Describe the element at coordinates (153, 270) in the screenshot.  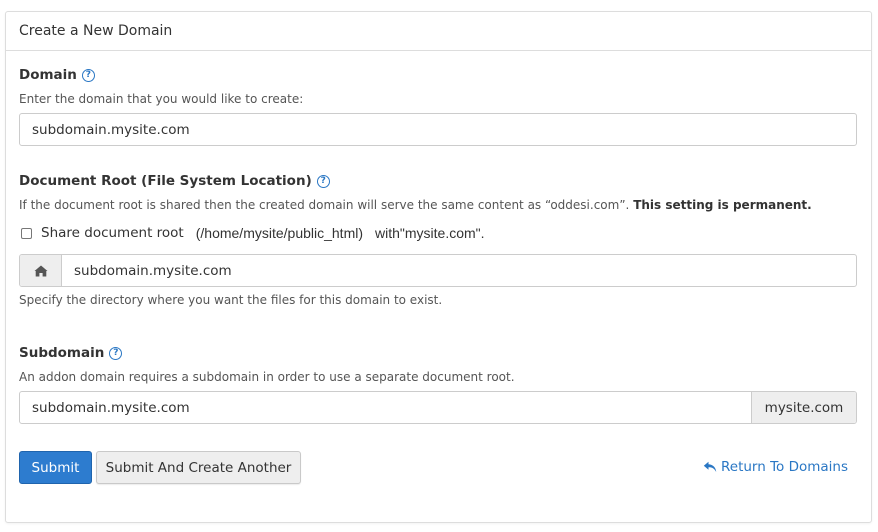
I see `document-root-input-value: subdomain.mysite.com` at that location.